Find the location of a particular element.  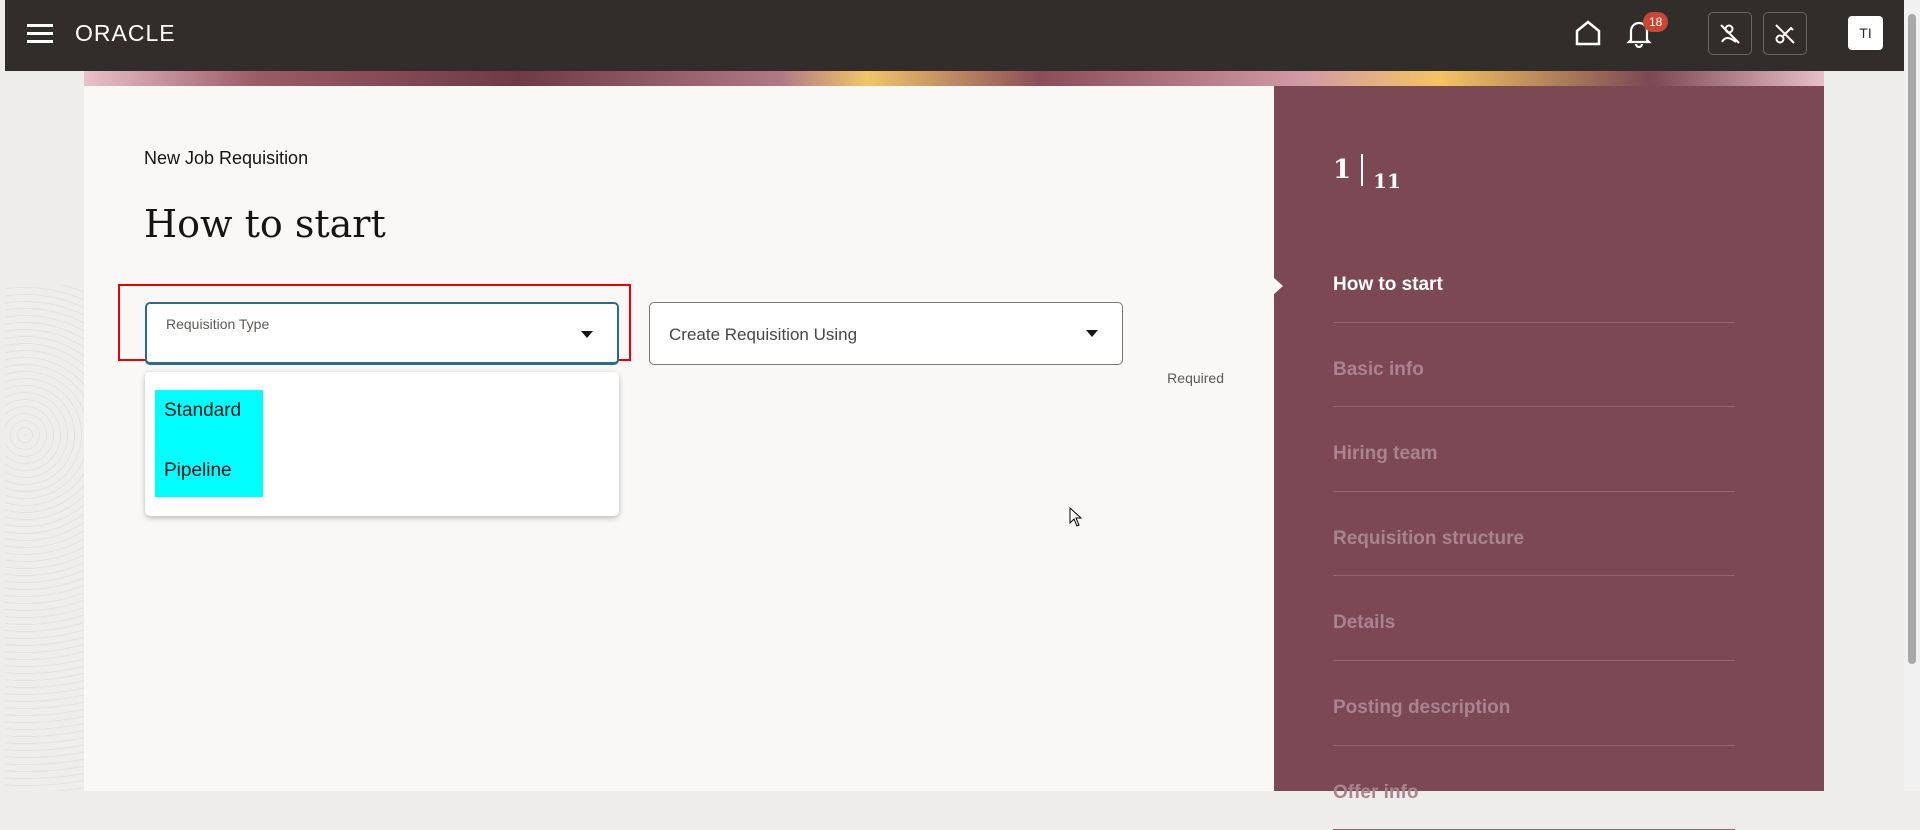

page-subtitle: New Job Requisition is located at coordinates (226, 158).